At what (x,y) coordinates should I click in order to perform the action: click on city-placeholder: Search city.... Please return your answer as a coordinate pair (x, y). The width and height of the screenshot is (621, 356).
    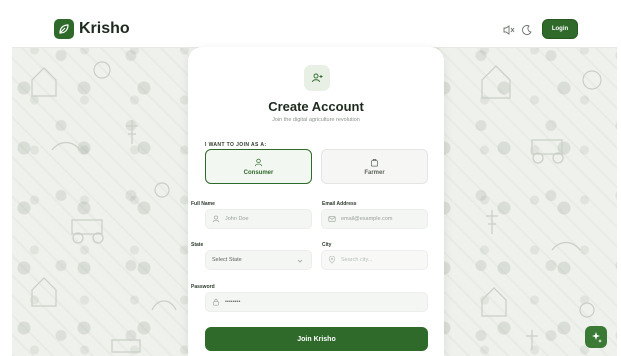
    Looking at the image, I should click on (357, 260).